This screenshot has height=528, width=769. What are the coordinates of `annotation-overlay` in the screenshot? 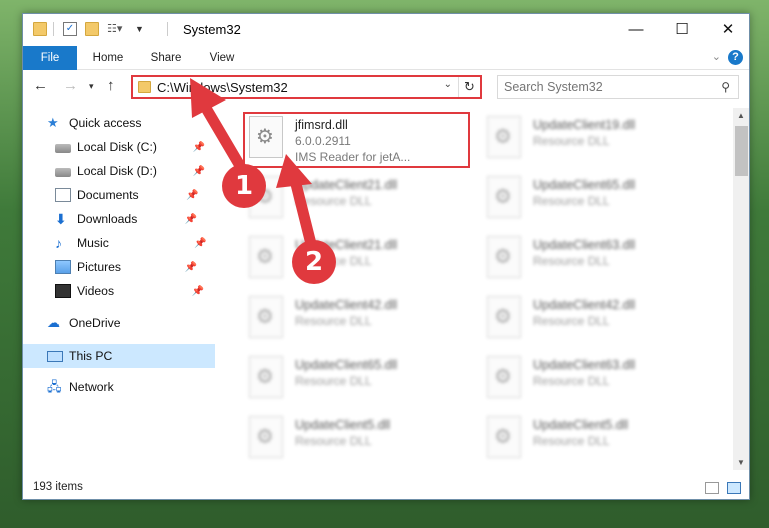 It's located at (255, 170).